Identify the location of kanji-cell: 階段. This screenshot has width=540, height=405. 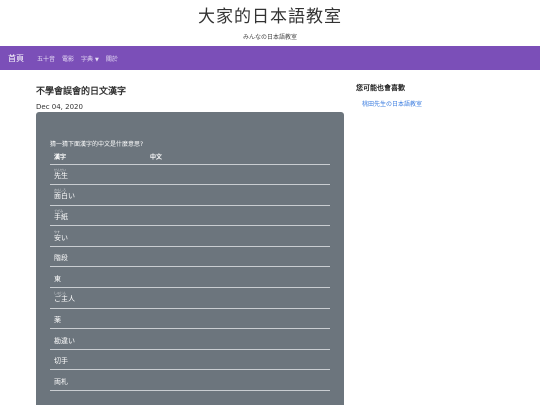
(98, 257).